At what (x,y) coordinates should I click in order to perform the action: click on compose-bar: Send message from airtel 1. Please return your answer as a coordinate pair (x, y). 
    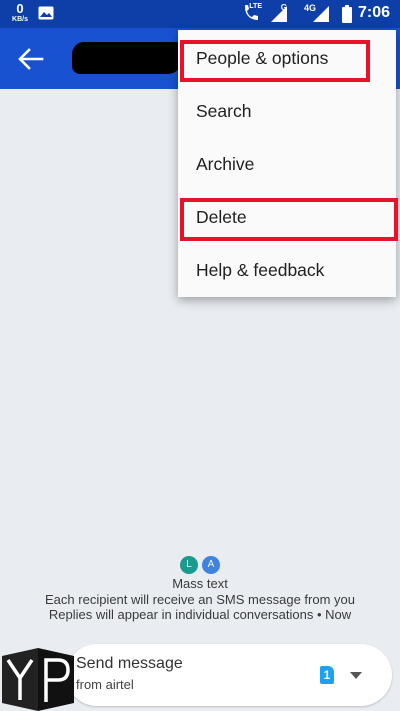
    Looking at the image, I should click on (229, 675).